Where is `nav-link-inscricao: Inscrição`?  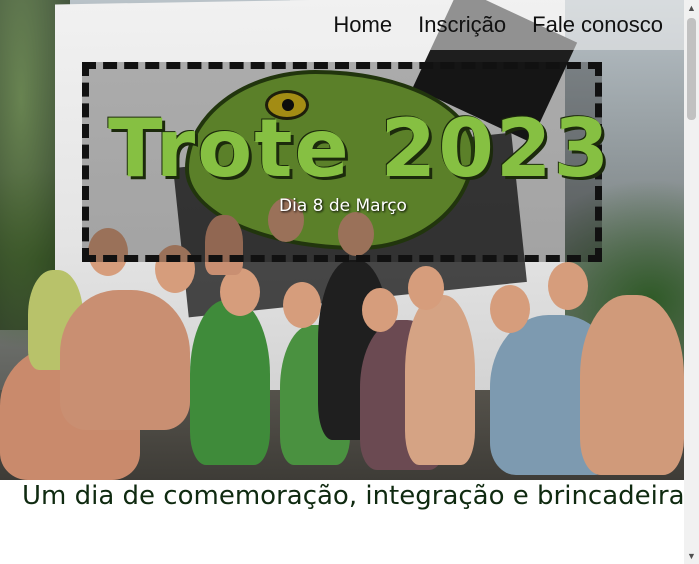 nav-link-inscricao: Inscrição is located at coordinates (462, 25).